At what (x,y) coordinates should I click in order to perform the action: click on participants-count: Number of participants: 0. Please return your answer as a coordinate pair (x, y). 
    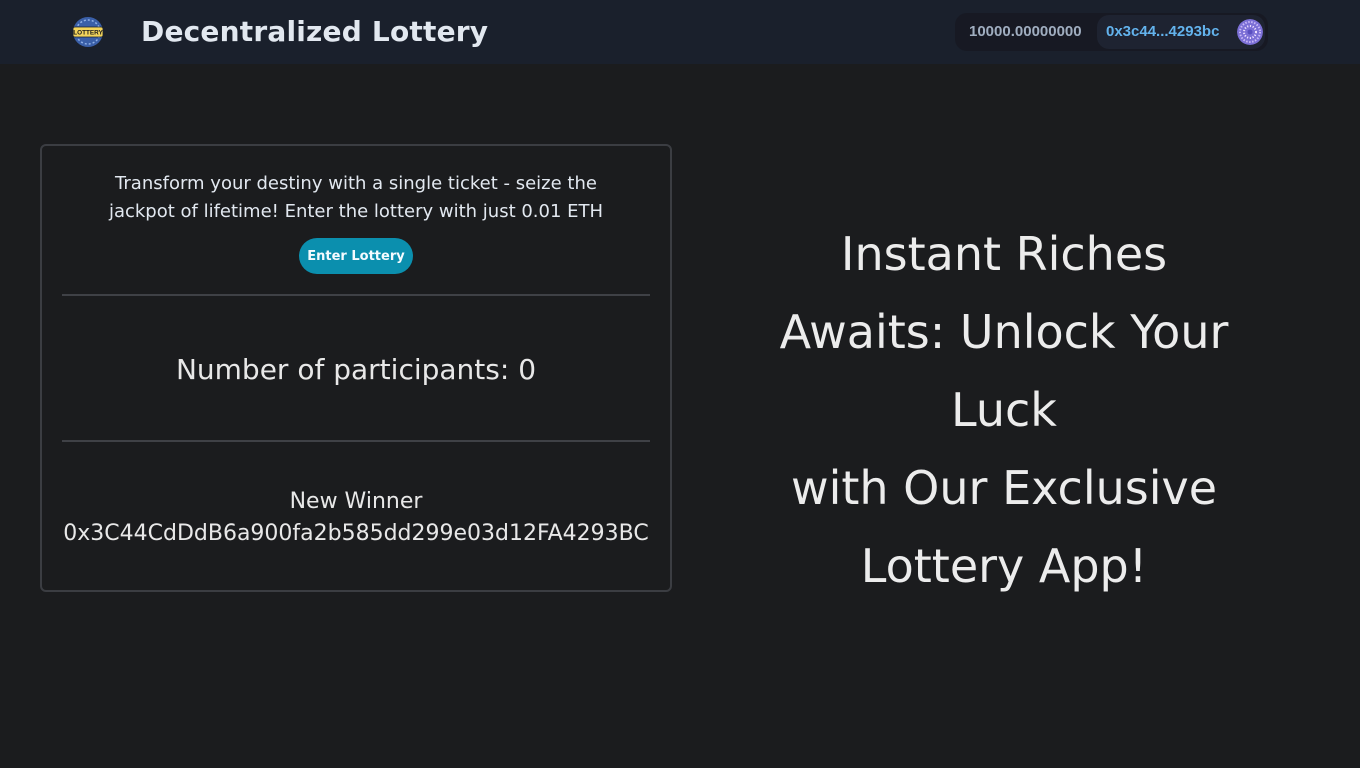
    Looking at the image, I should click on (356, 369).